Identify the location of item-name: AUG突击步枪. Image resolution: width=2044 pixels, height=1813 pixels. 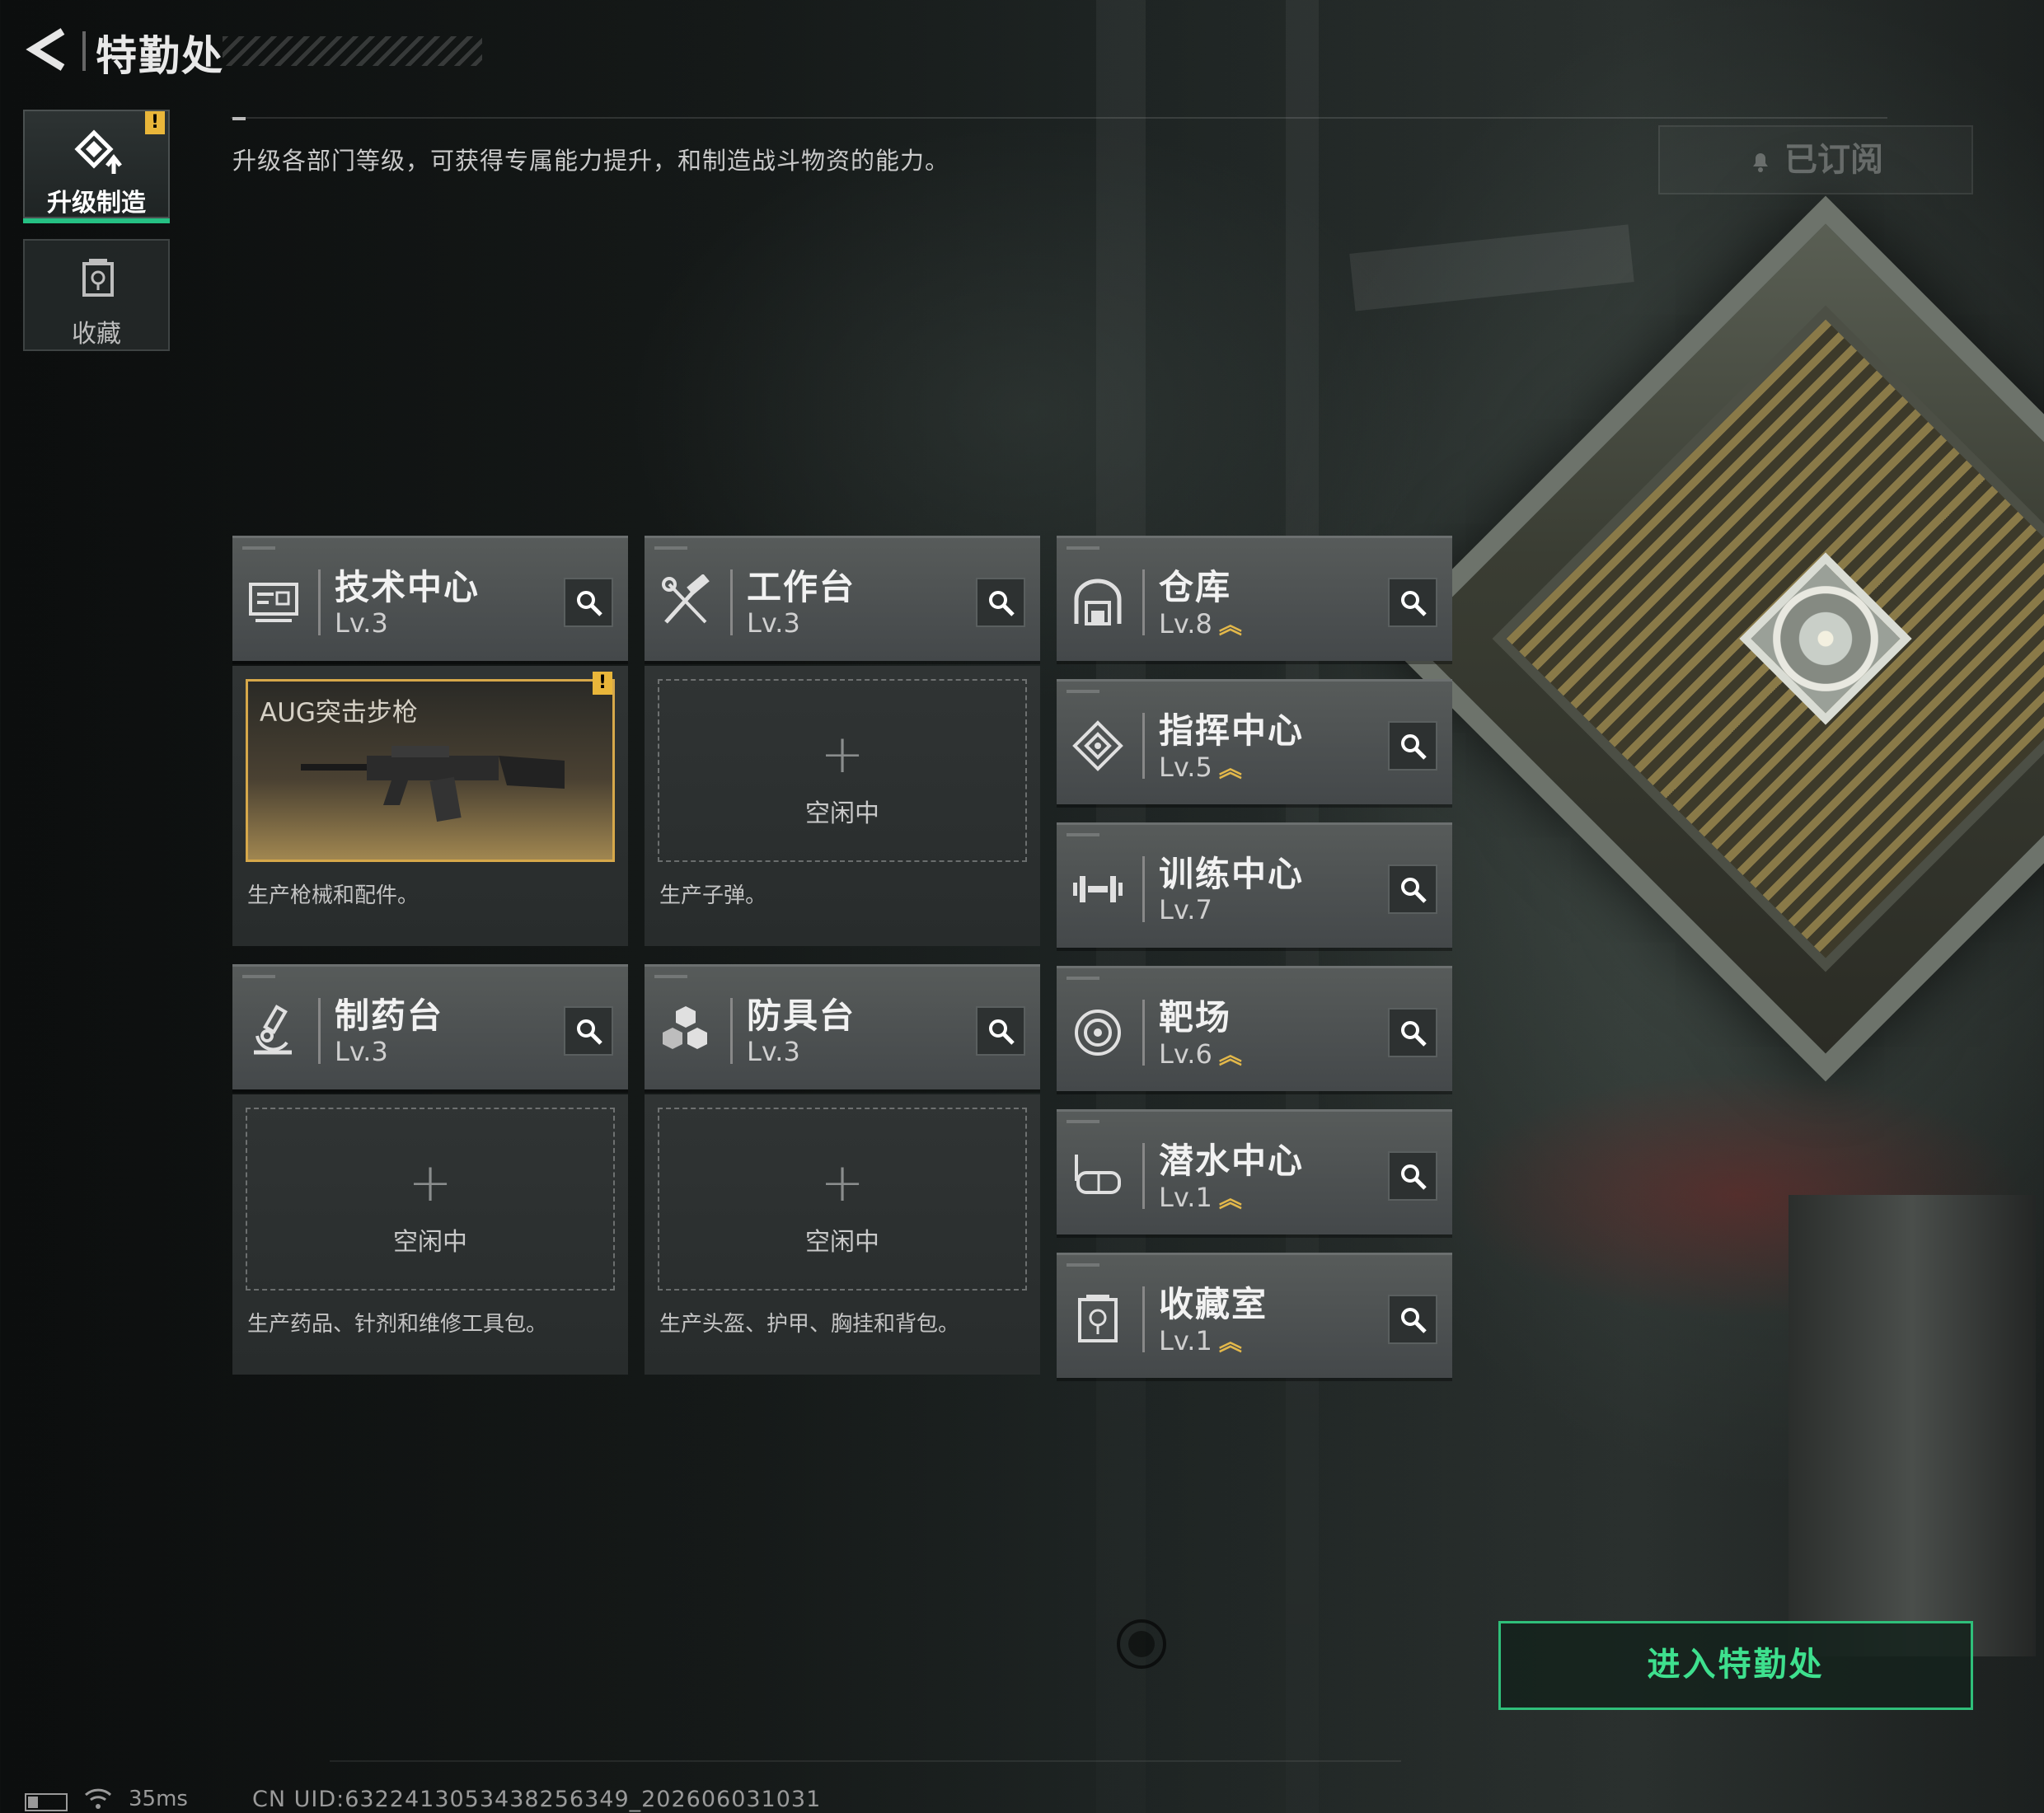
(339, 713).